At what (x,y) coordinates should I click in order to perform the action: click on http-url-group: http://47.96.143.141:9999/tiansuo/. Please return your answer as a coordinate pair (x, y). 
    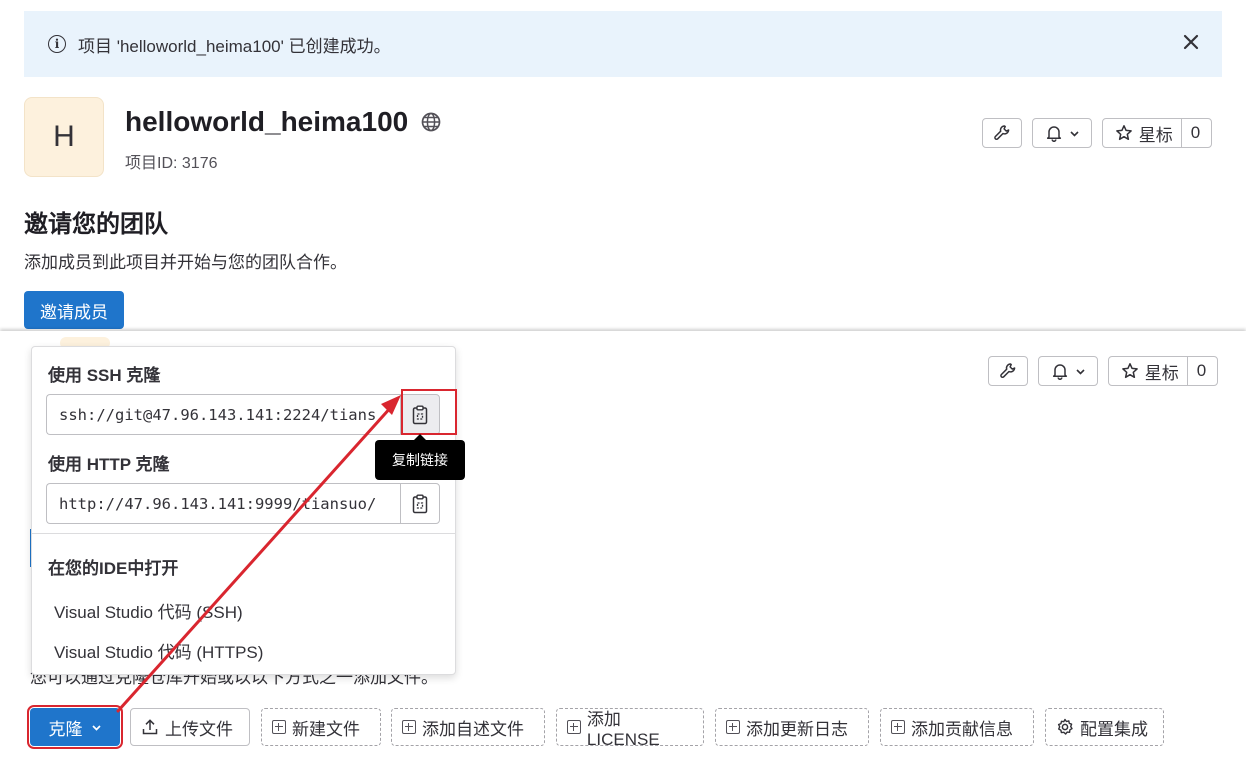
    Looking at the image, I should click on (243, 503).